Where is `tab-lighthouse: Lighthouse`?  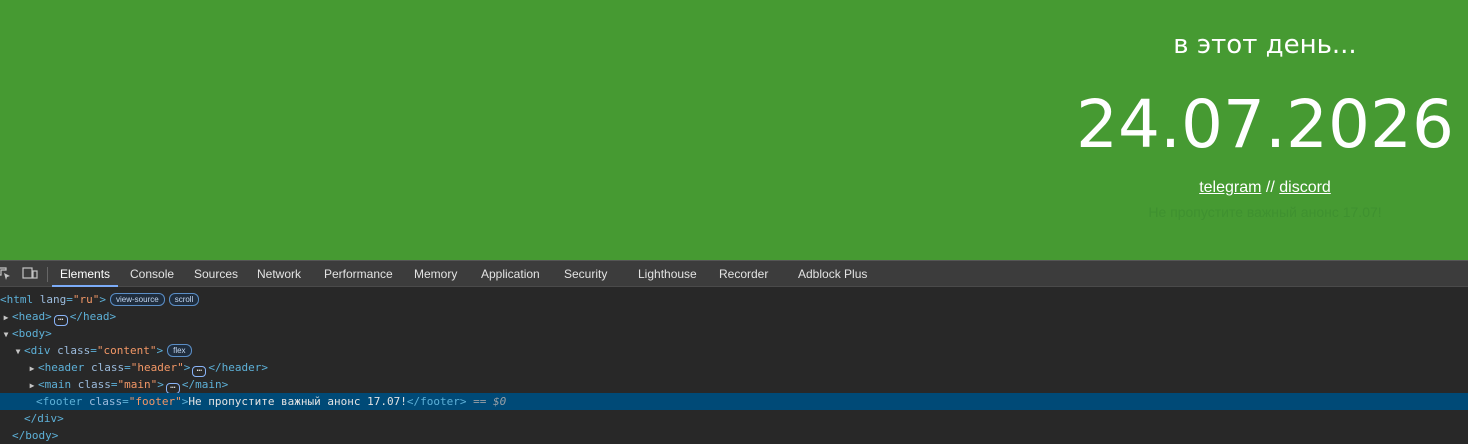 tab-lighthouse: Lighthouse is located at coordinates (667, 274).